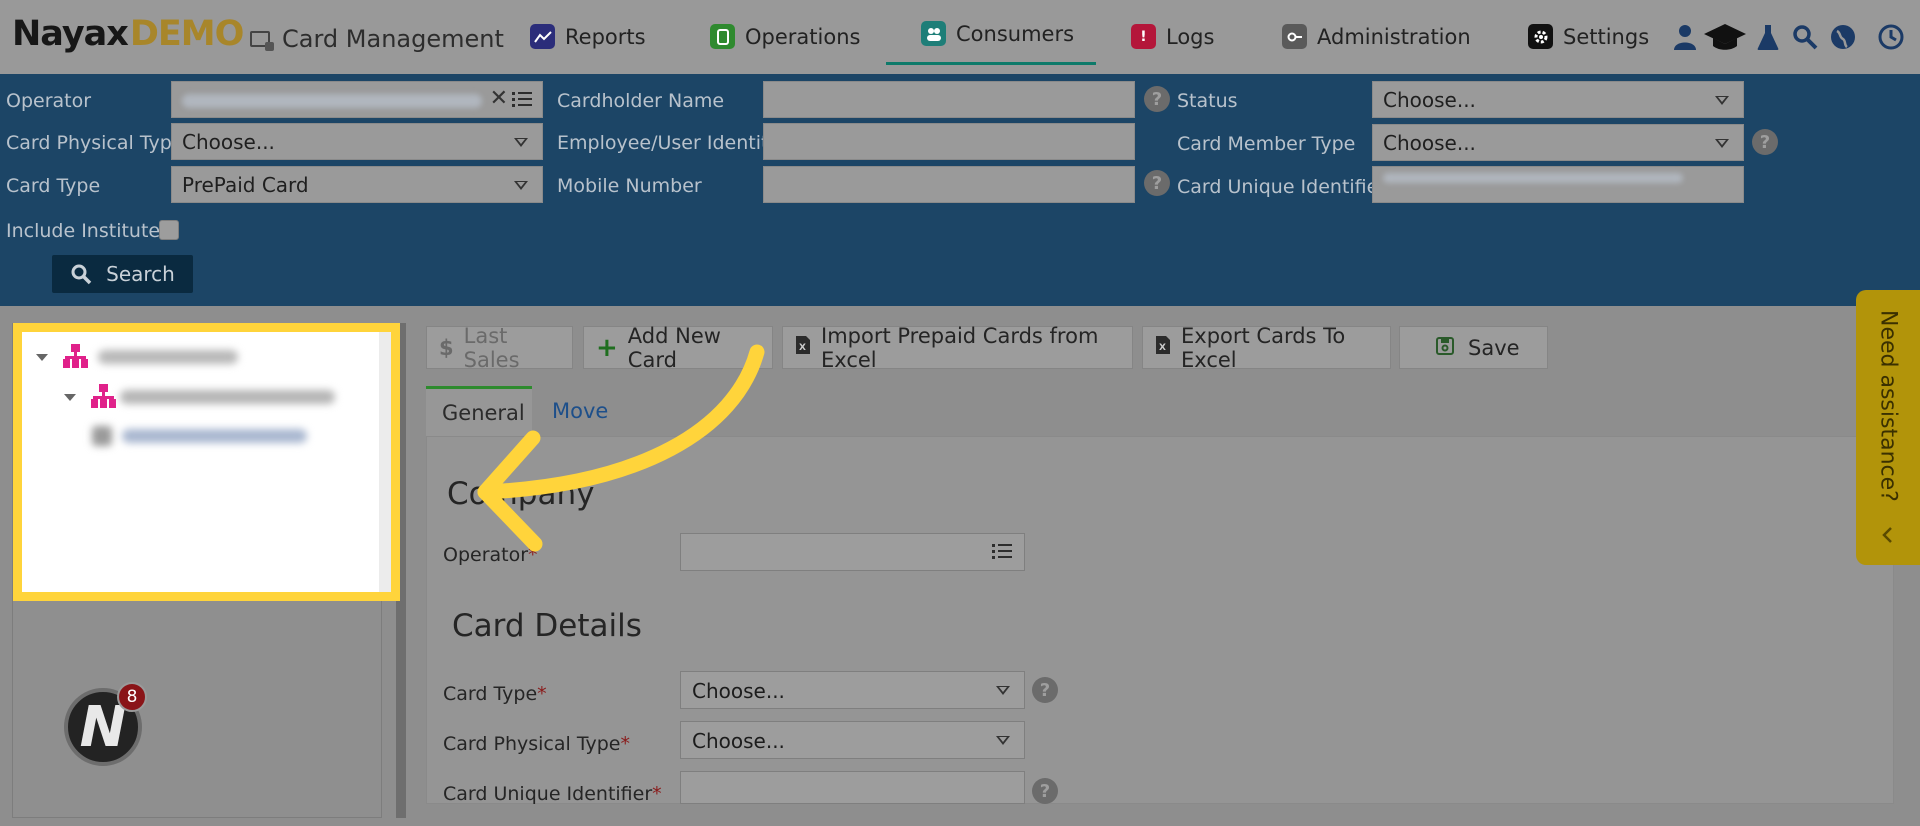  Describe the element at coordinates (949, 99) in the screenshot. I see `filter-cardholder-name-input` at that location.